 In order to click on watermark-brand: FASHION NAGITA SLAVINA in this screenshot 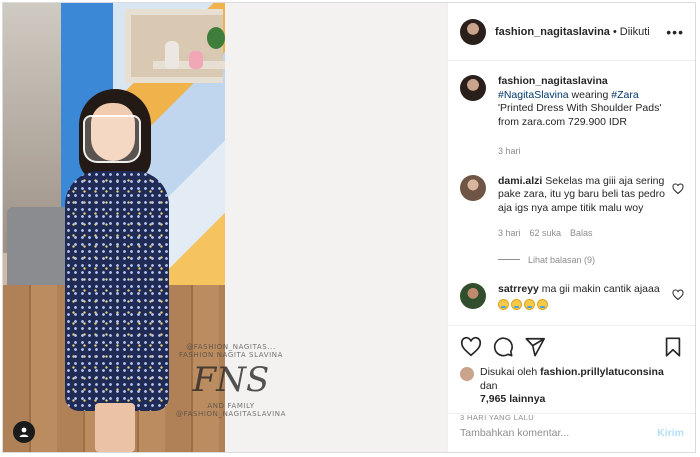, I will do `click(231, 355)`.